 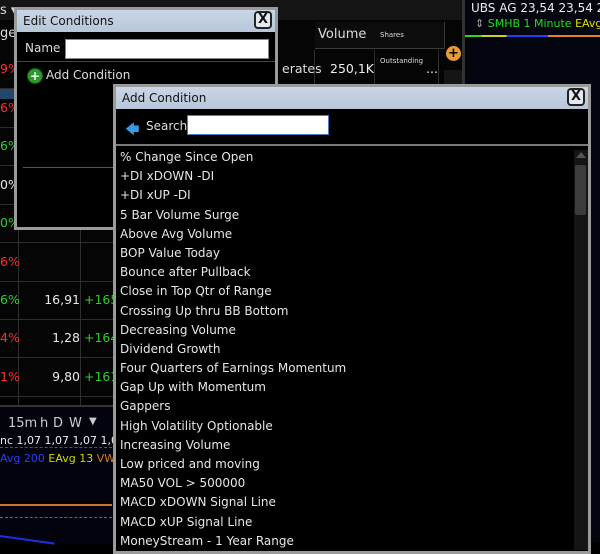 I want to click on back-arrow-icon: 🡄, so click(x=132, y=131).